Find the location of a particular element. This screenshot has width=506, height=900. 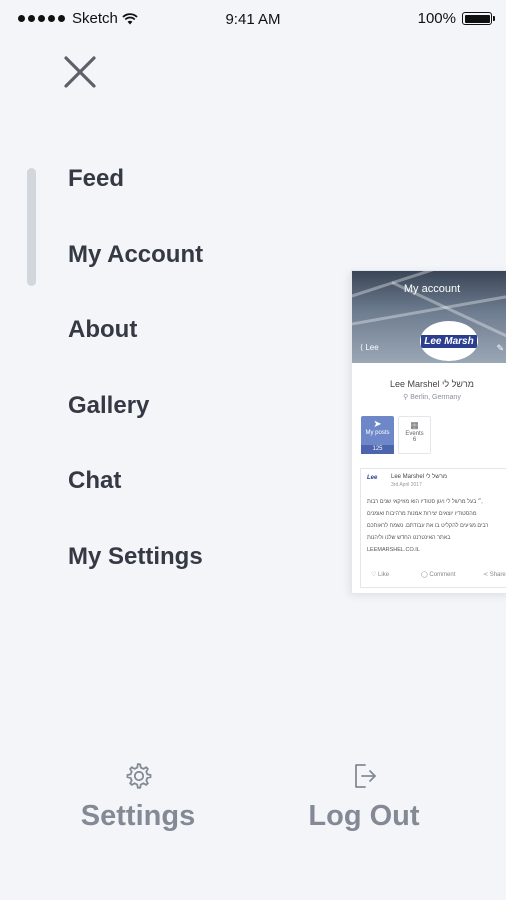

battery-fill is located at coordinates (477, 18).